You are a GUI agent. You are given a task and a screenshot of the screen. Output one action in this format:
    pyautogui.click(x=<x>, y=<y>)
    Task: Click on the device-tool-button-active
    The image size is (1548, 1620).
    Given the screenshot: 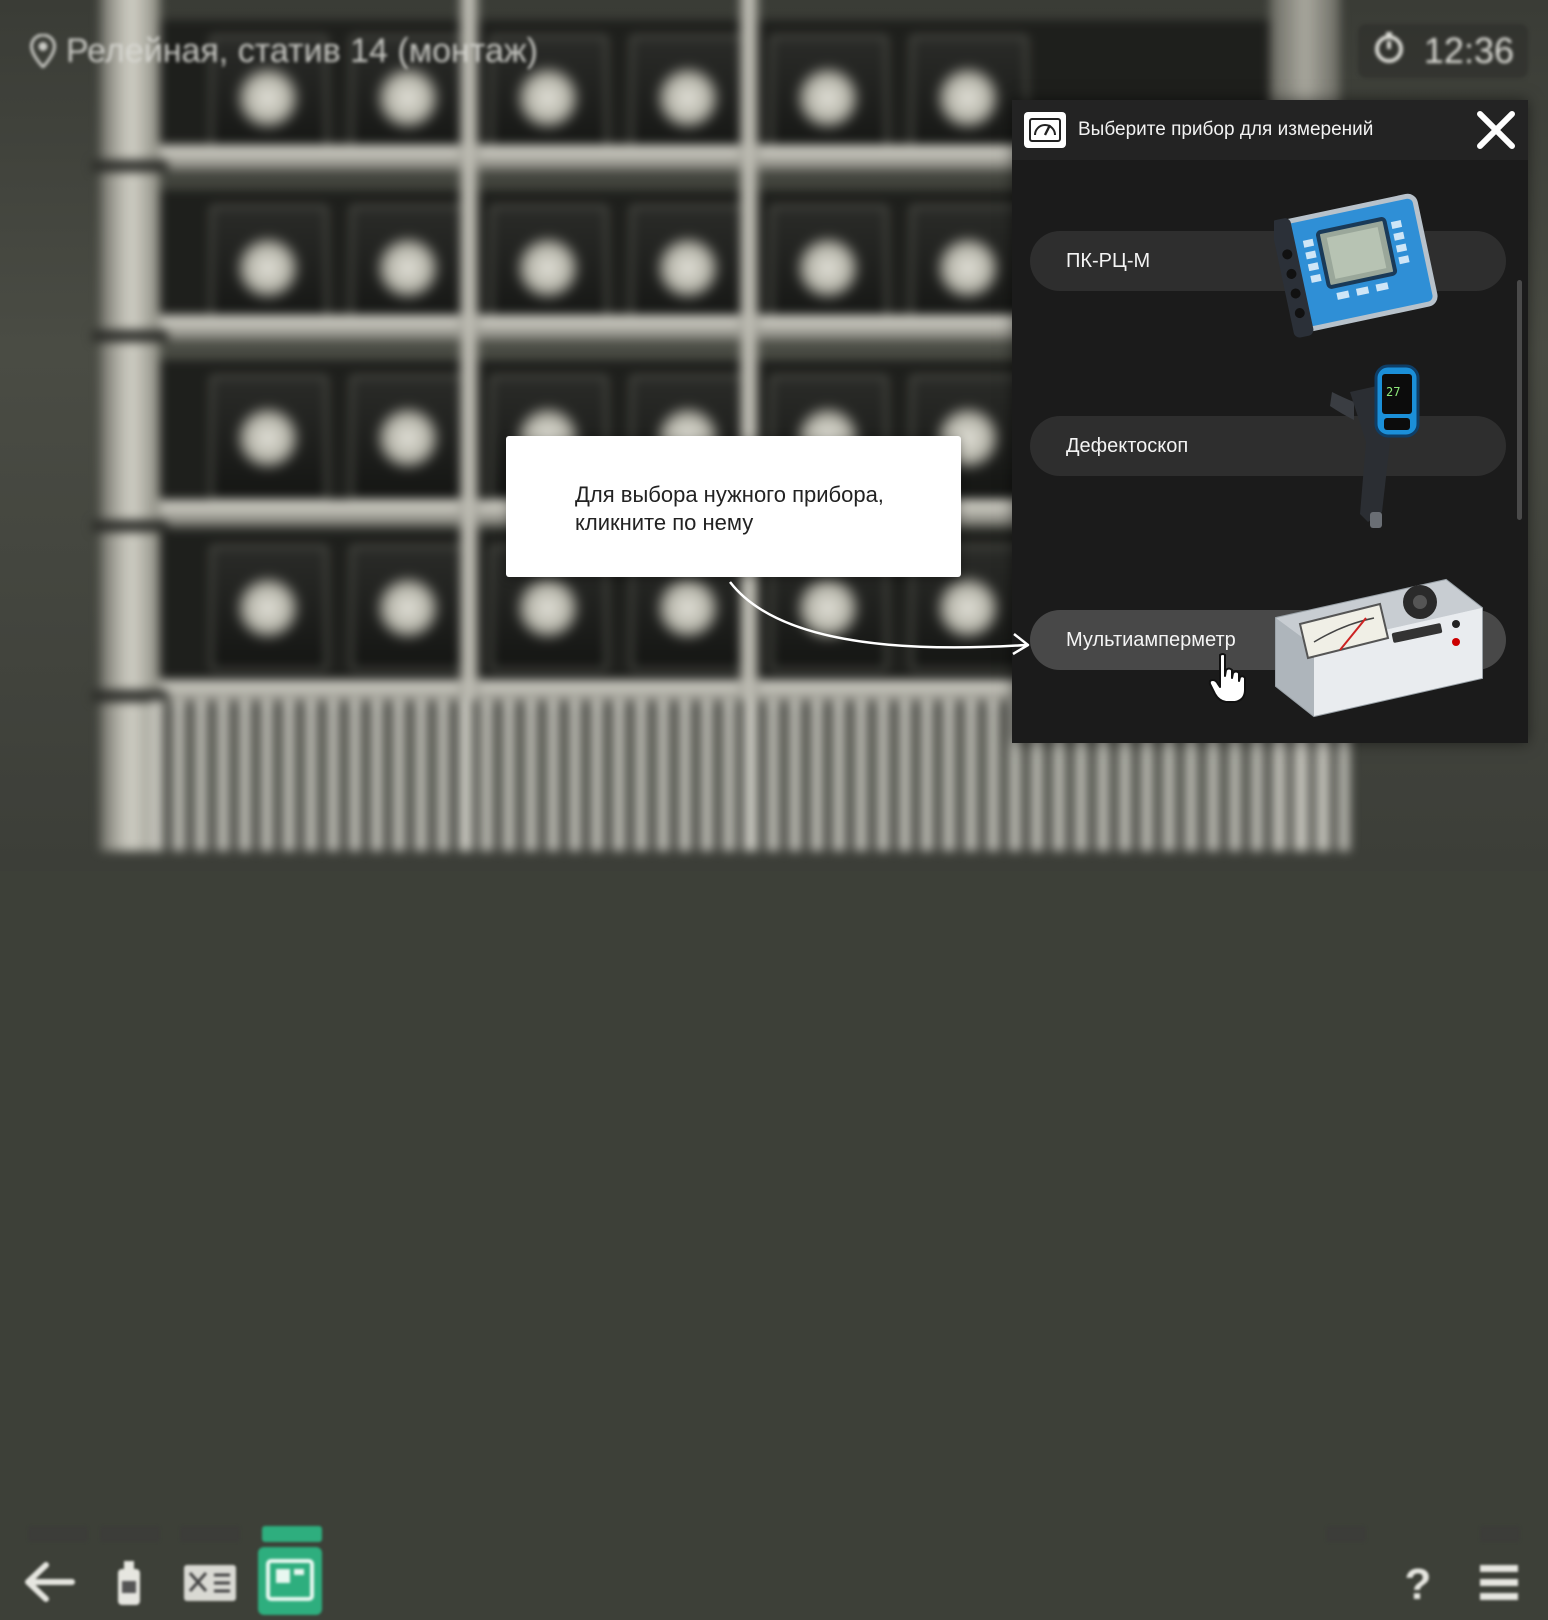 What is the action you would take?
    pyautogui.click(x=290, y=1583)
    